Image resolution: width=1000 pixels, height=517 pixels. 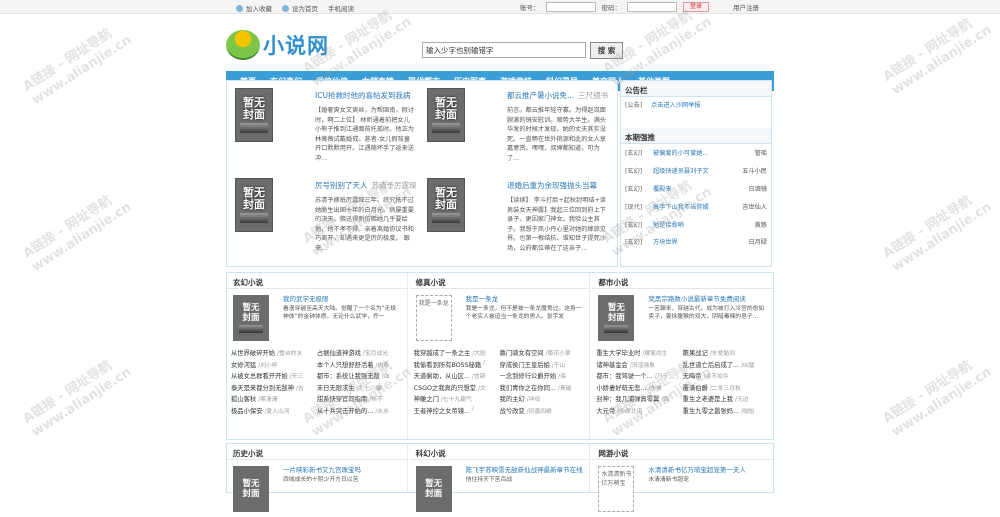 What do you see at coordinates (360, 366) in the screenshot?
I see `list-item: 本个人只想舒舒活着/内寿` at bounding box center [360, 366].